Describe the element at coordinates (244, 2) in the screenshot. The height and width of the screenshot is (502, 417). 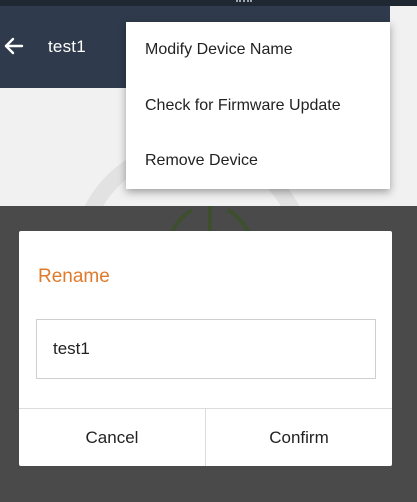
I see `status-dots` at that location.